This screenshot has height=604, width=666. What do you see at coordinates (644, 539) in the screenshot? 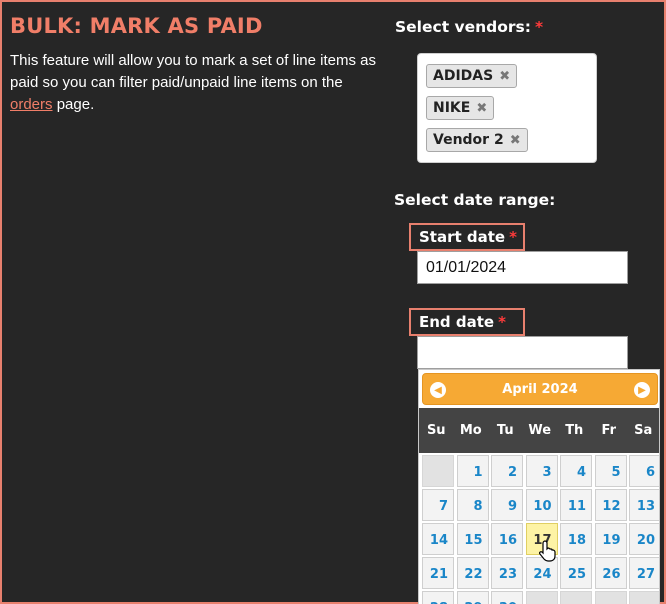
I see `day-cell: 20` at bounding box center [644, 539].